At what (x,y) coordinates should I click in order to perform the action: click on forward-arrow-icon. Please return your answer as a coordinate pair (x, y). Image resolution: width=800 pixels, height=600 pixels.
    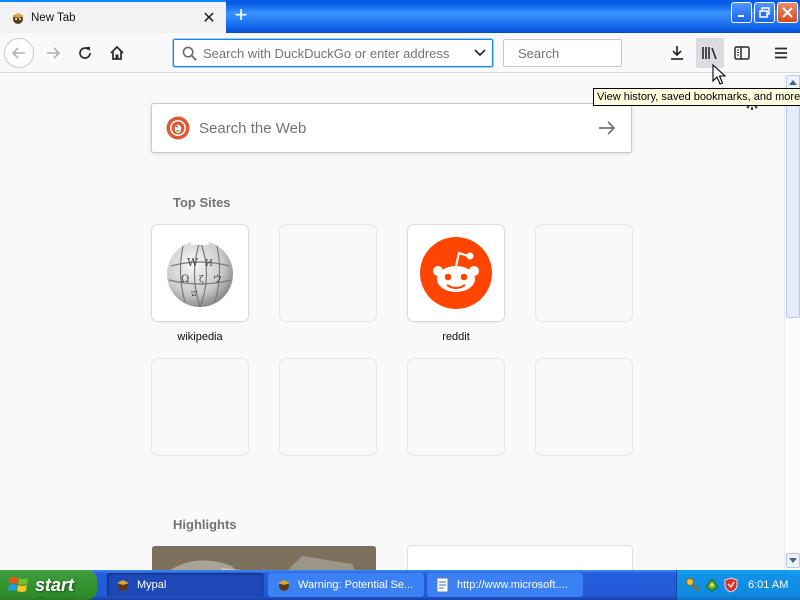
    Looking at the image, I should click on (54, 53).